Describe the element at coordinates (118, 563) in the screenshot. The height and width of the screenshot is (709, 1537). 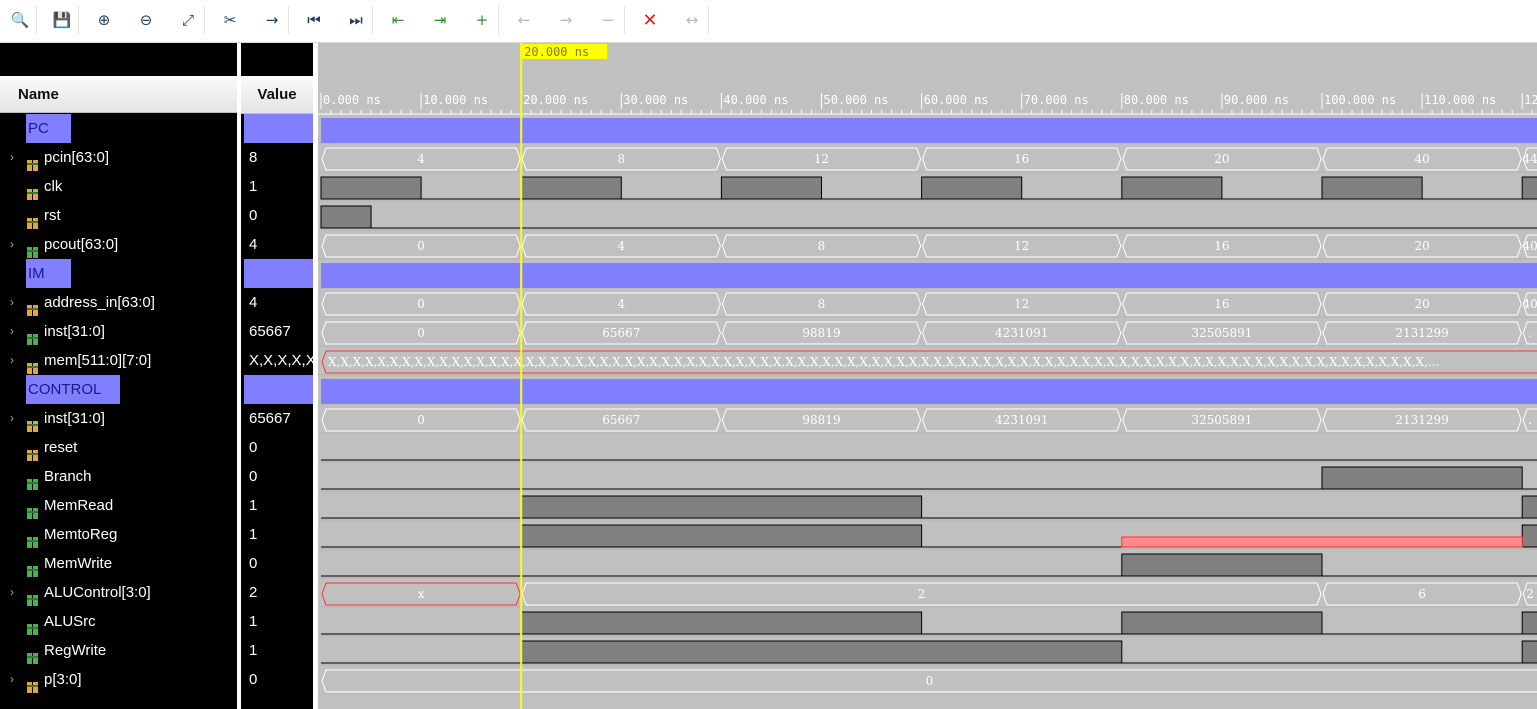
I see `signal-row: MemWrite` at that location.